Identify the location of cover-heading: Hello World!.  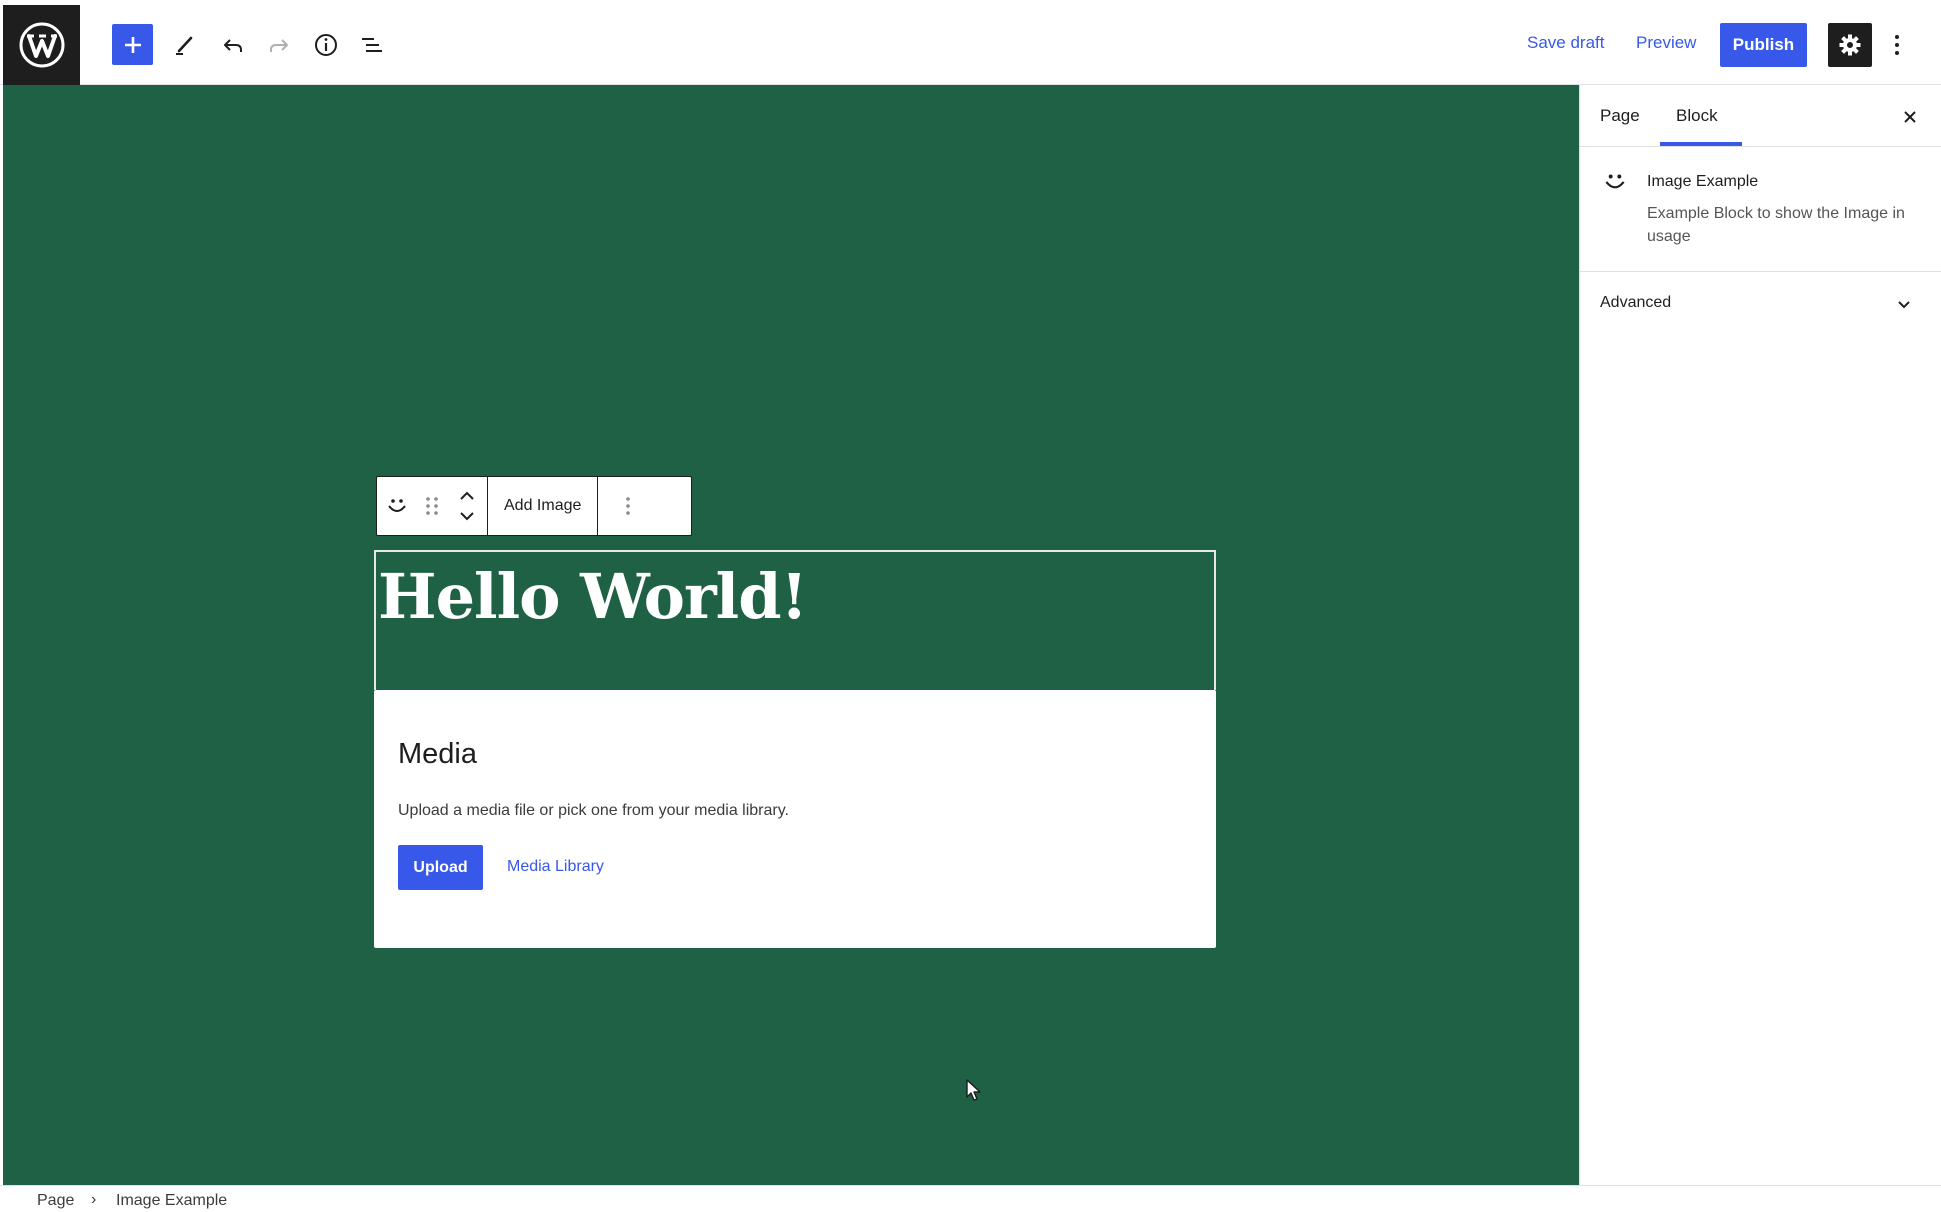
(593, 596).